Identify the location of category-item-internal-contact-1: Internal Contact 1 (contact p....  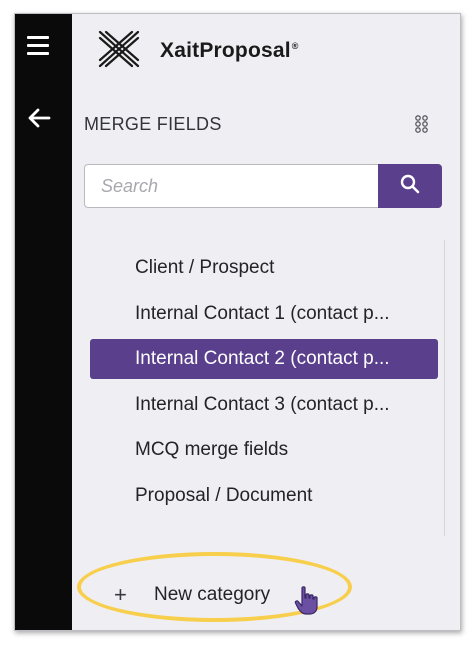
(264, 314).